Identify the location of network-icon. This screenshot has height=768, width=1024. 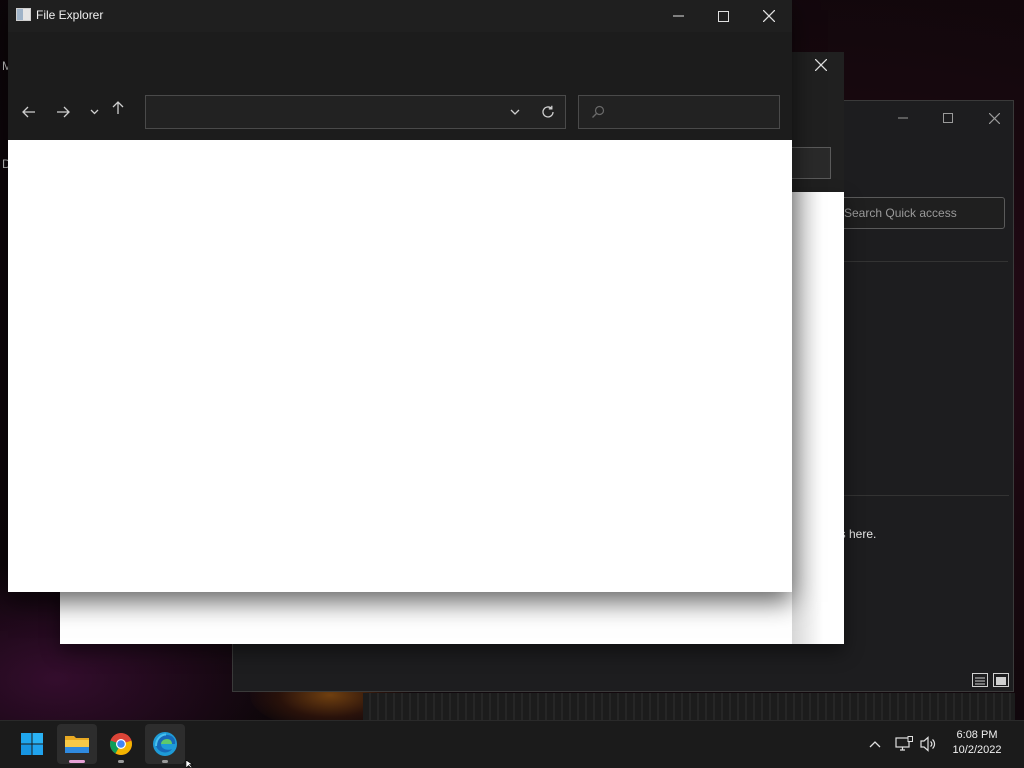
(904, 743).